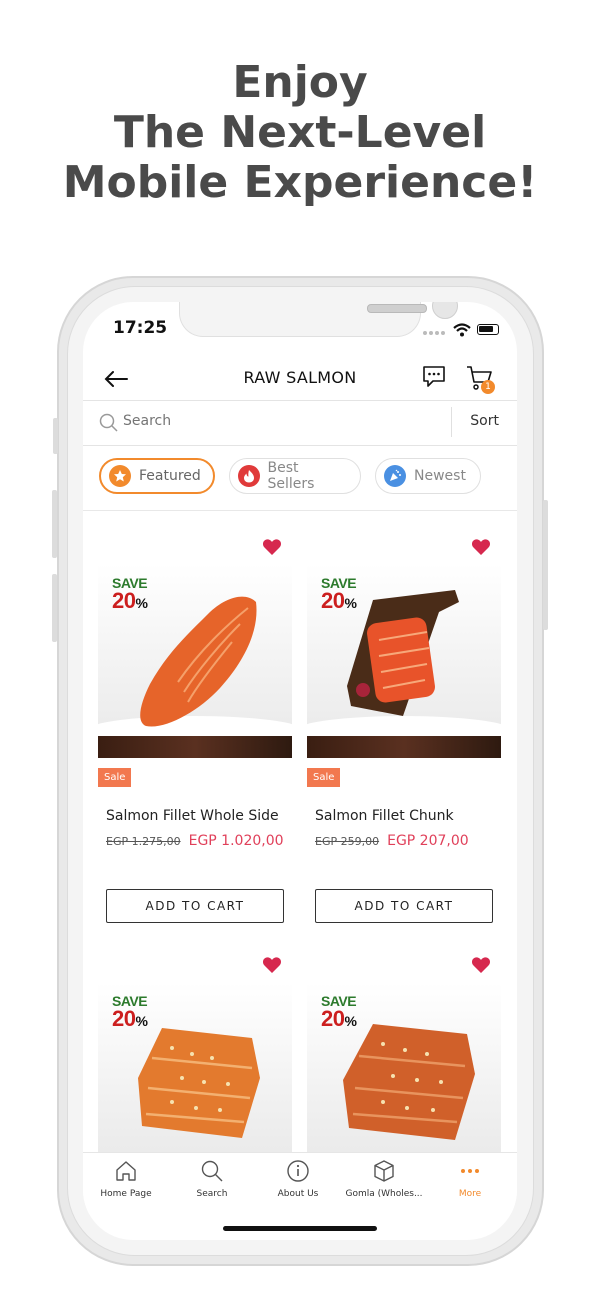 Image resolution: width=600 pixels, height=1299 pixels. Describe the element at coordinates (384, 816) in the screenshot. I see `product-name: Salmon Fillet Chunk` at that location.